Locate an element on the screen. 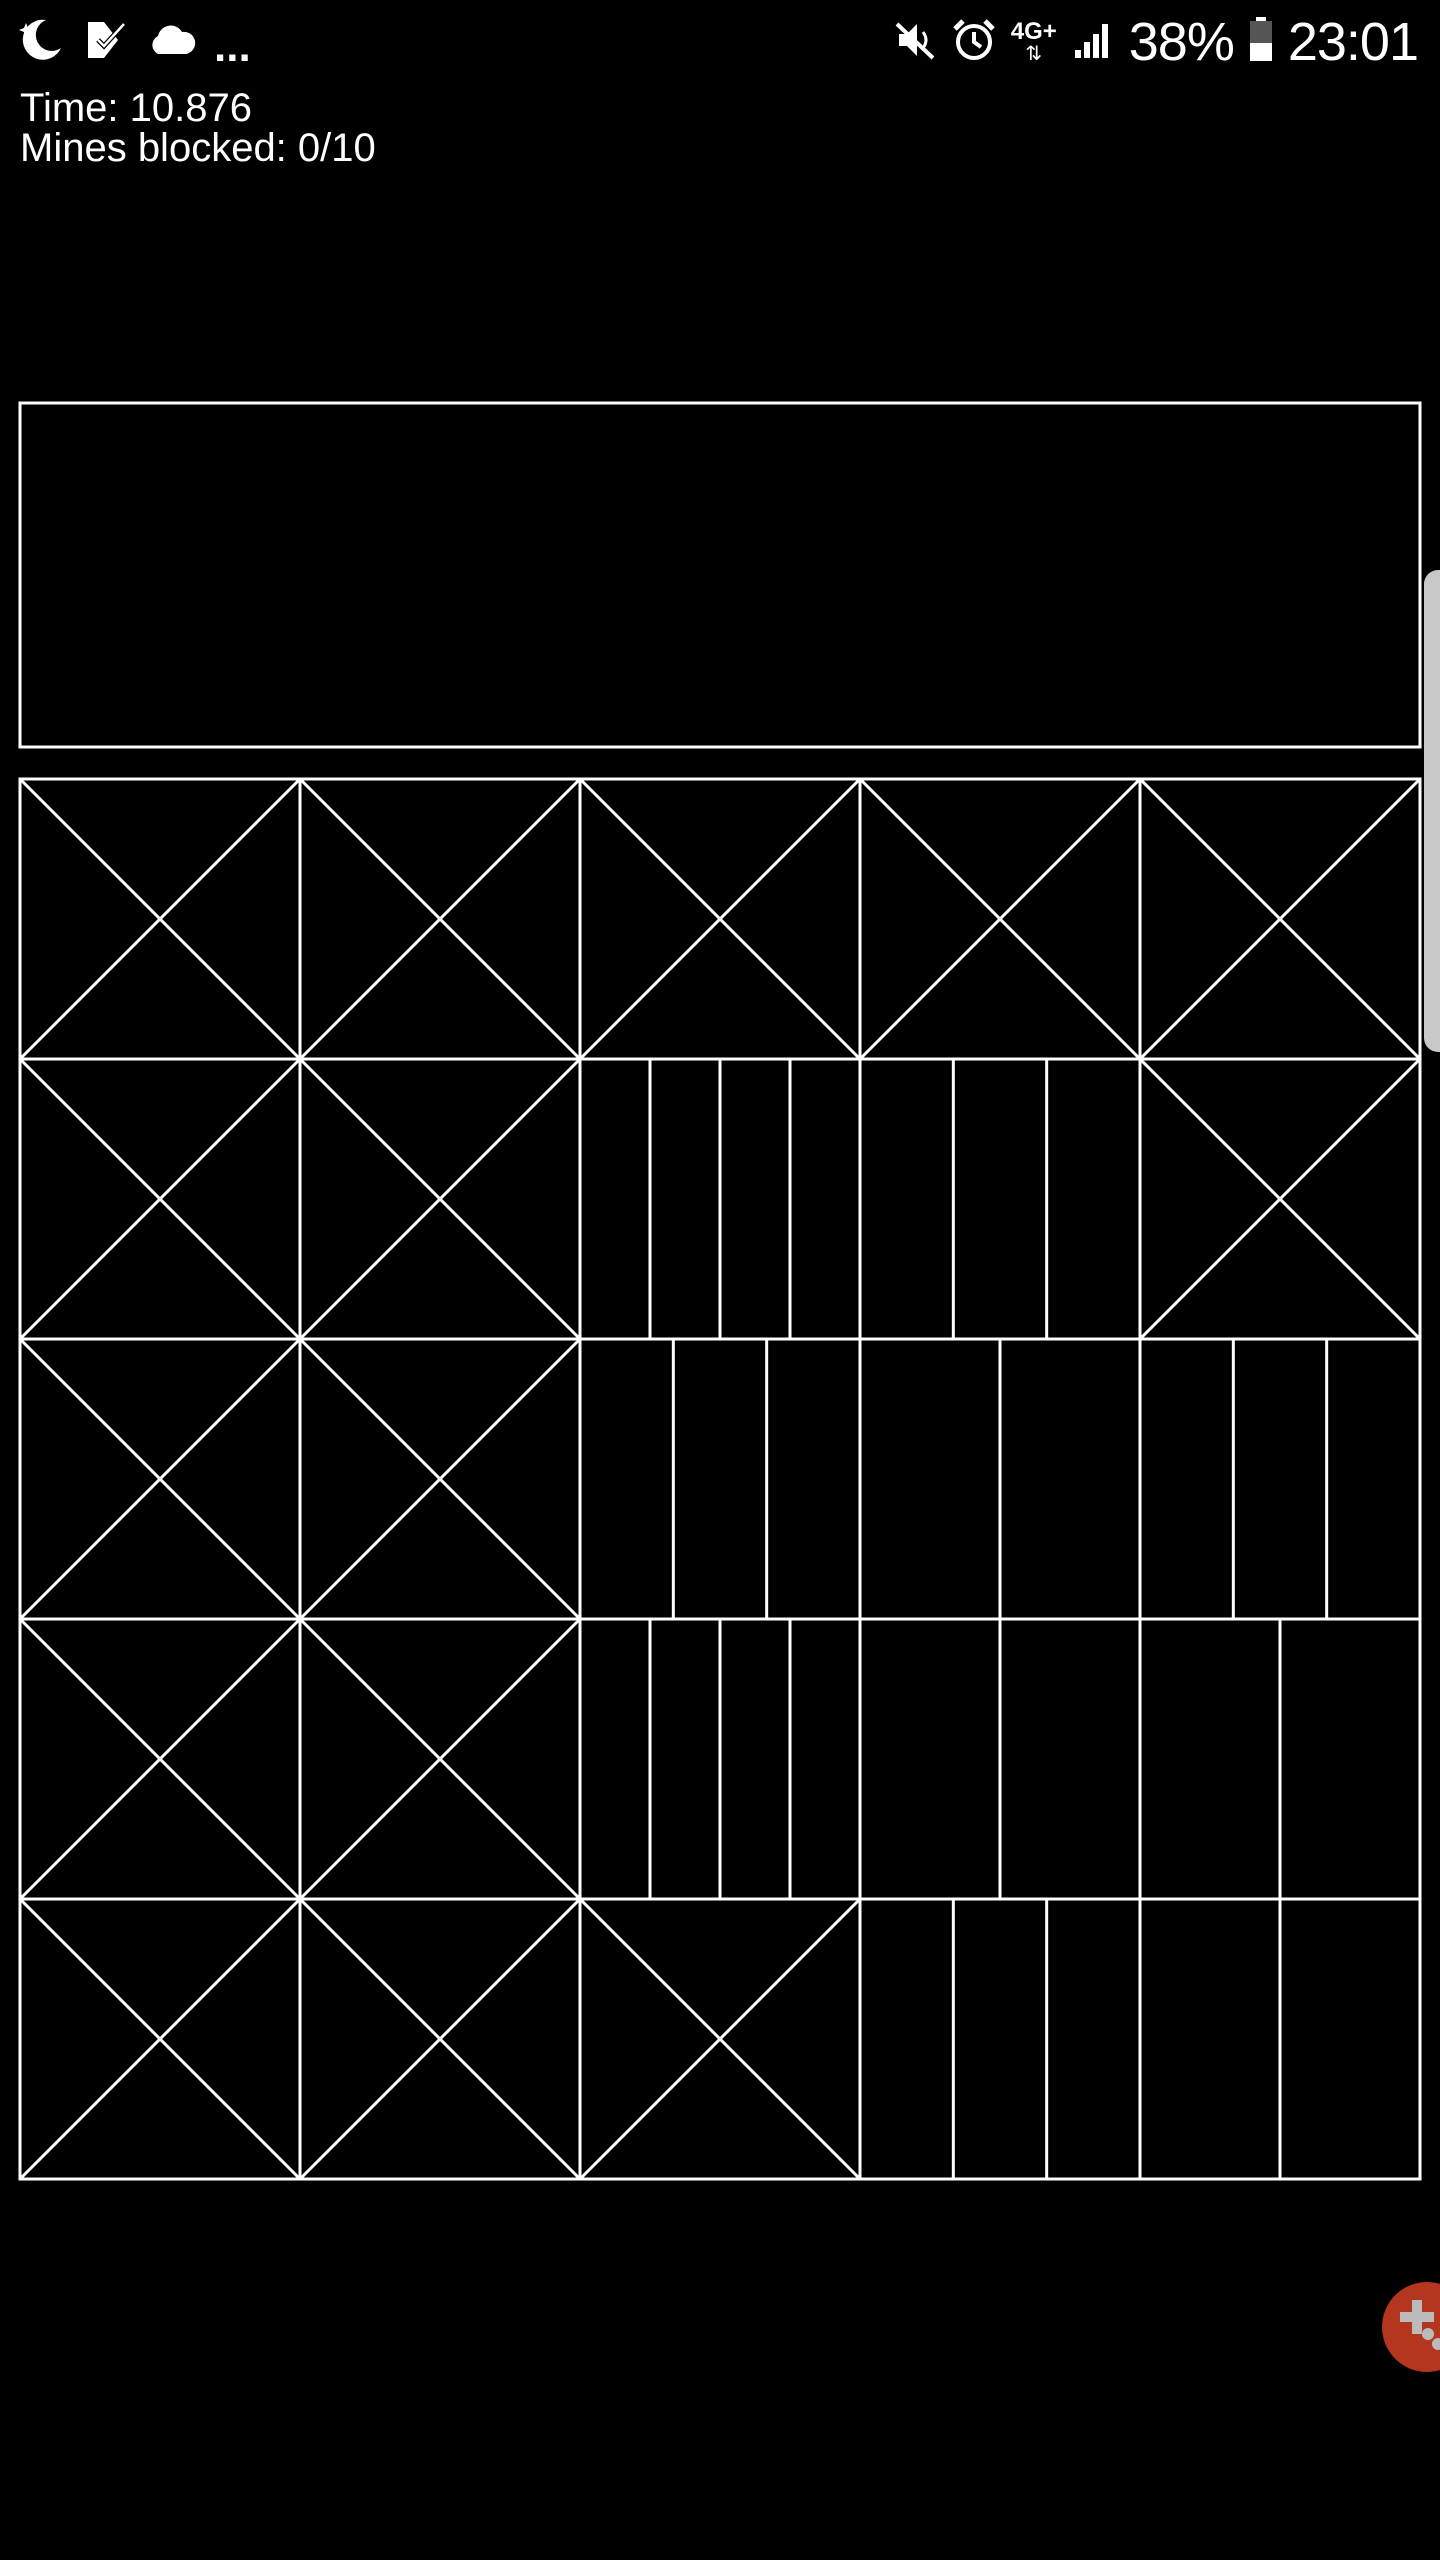  edge-panel-handle is located at coordinates (1432, 811).